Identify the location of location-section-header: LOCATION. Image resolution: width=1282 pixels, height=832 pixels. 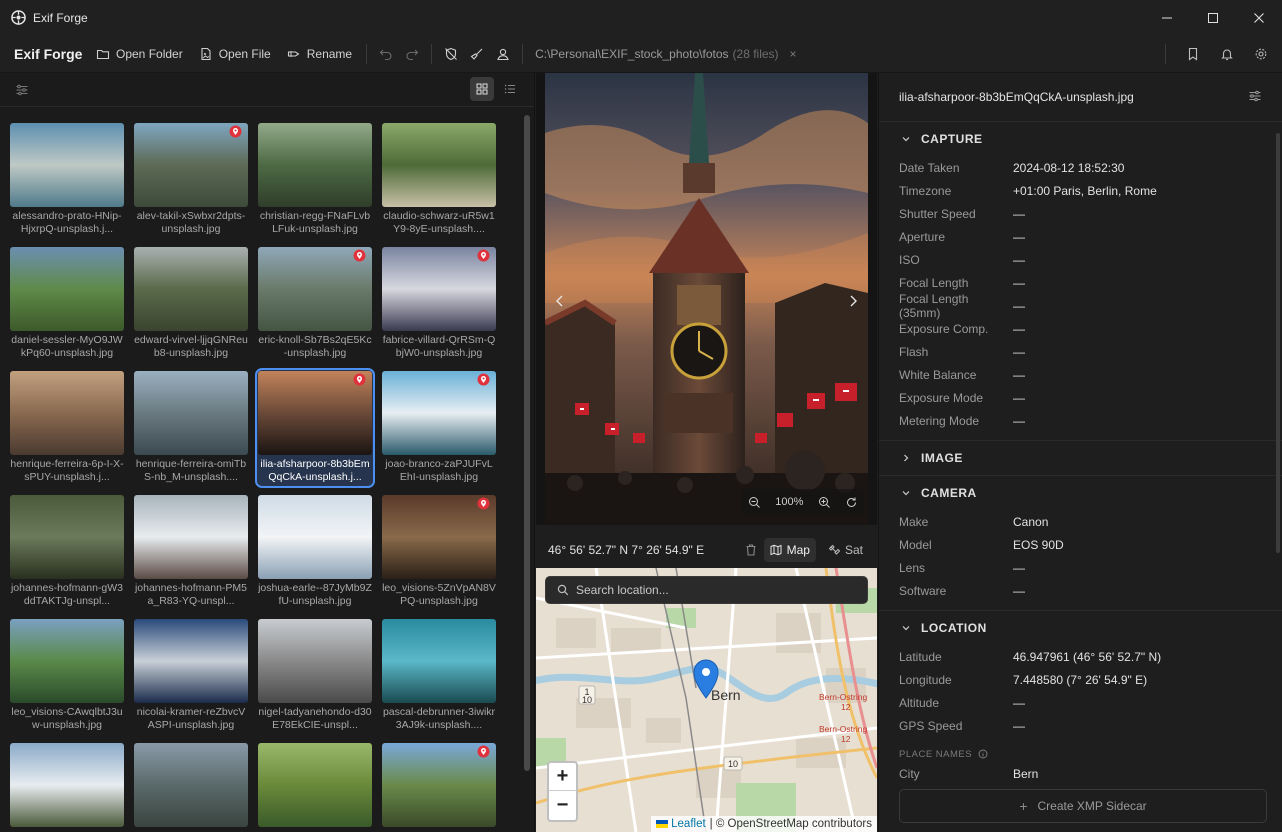
(1080, 628).